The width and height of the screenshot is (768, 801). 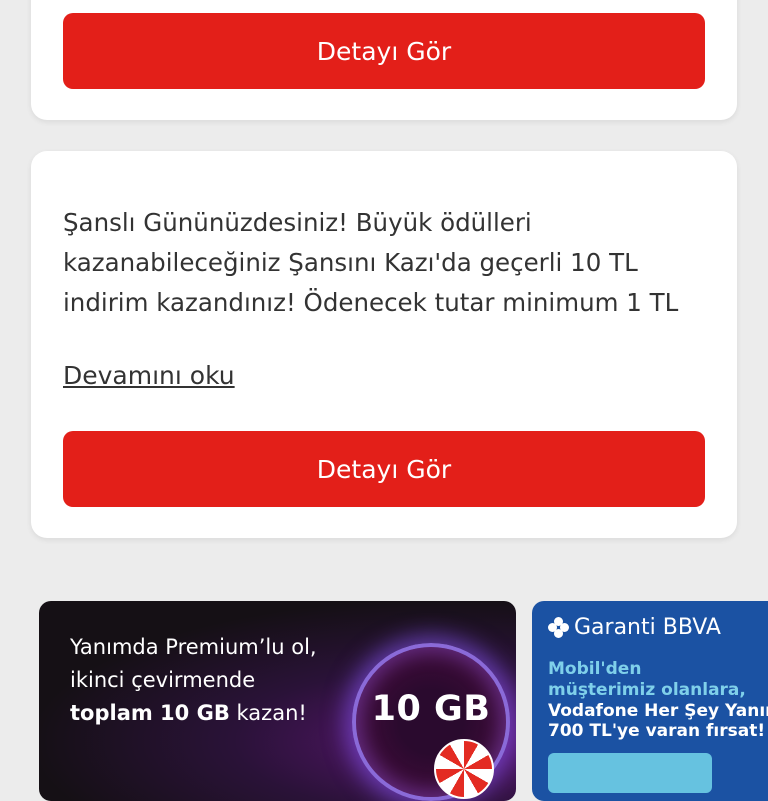 I want to click on banner-cta-button, so click(x=630, y=773).